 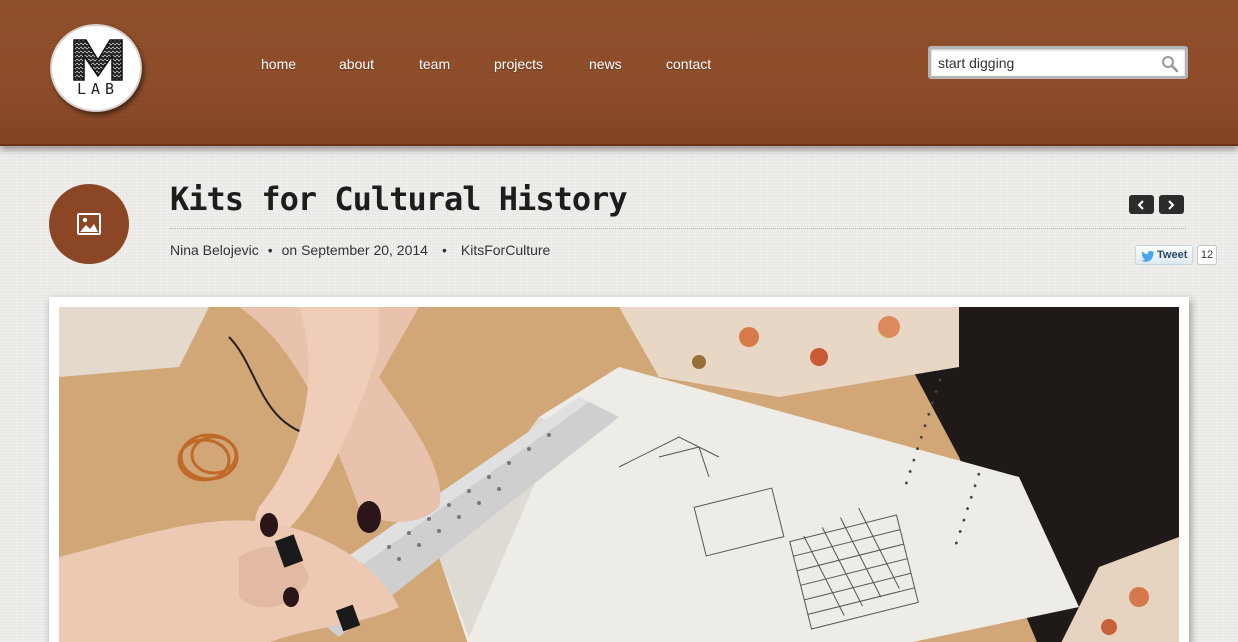 I want to click on search-box, so click(x=1058, y=62).